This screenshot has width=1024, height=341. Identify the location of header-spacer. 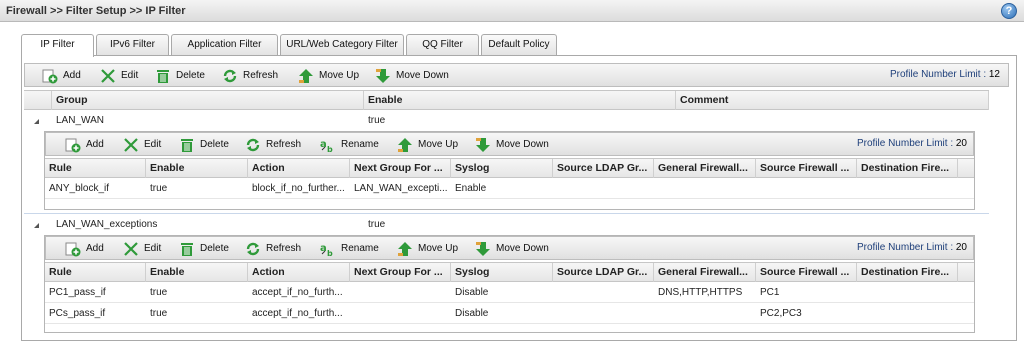
(38, 100).